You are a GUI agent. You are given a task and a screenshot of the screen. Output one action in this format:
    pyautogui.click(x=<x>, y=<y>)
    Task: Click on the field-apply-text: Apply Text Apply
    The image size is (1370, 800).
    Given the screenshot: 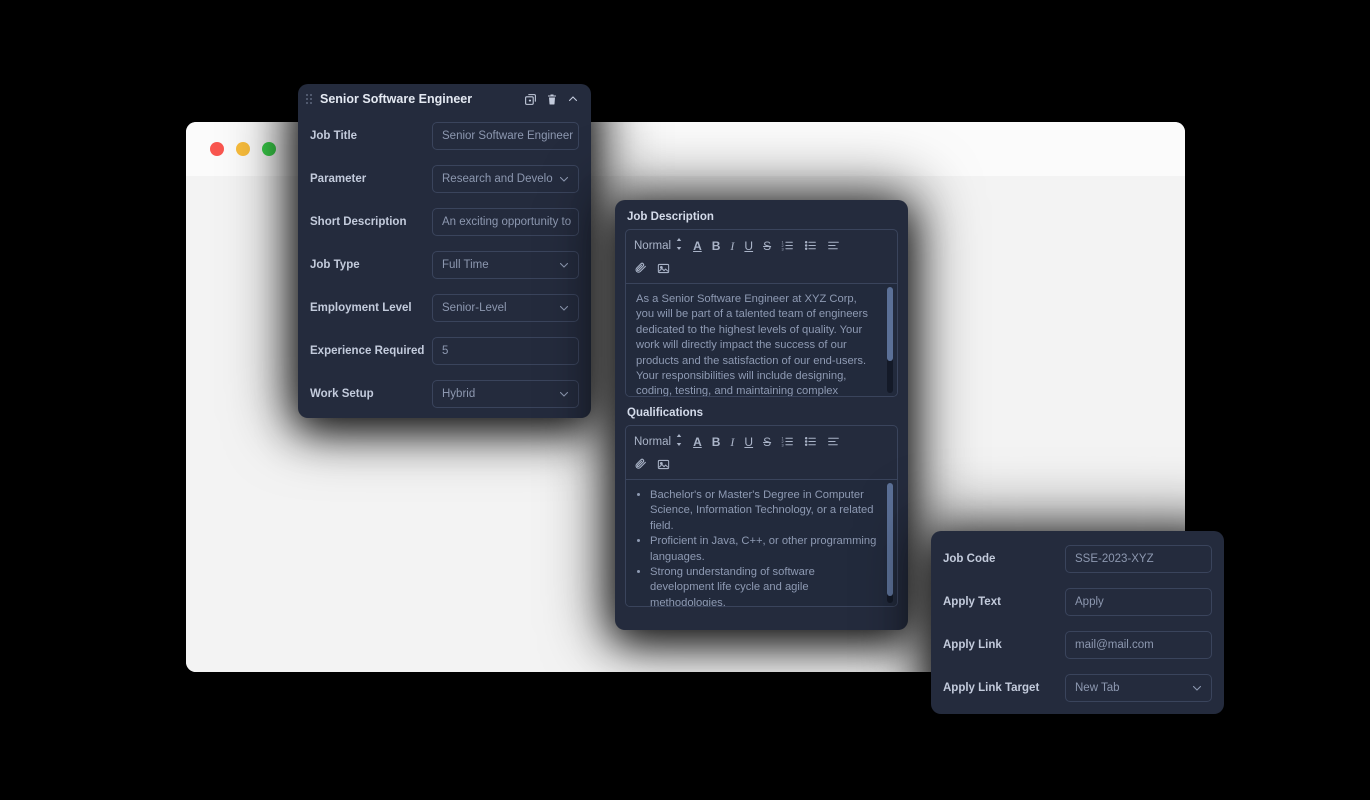 What is the action you would take?
    pyautogui.click(x=1077, y=601)
    